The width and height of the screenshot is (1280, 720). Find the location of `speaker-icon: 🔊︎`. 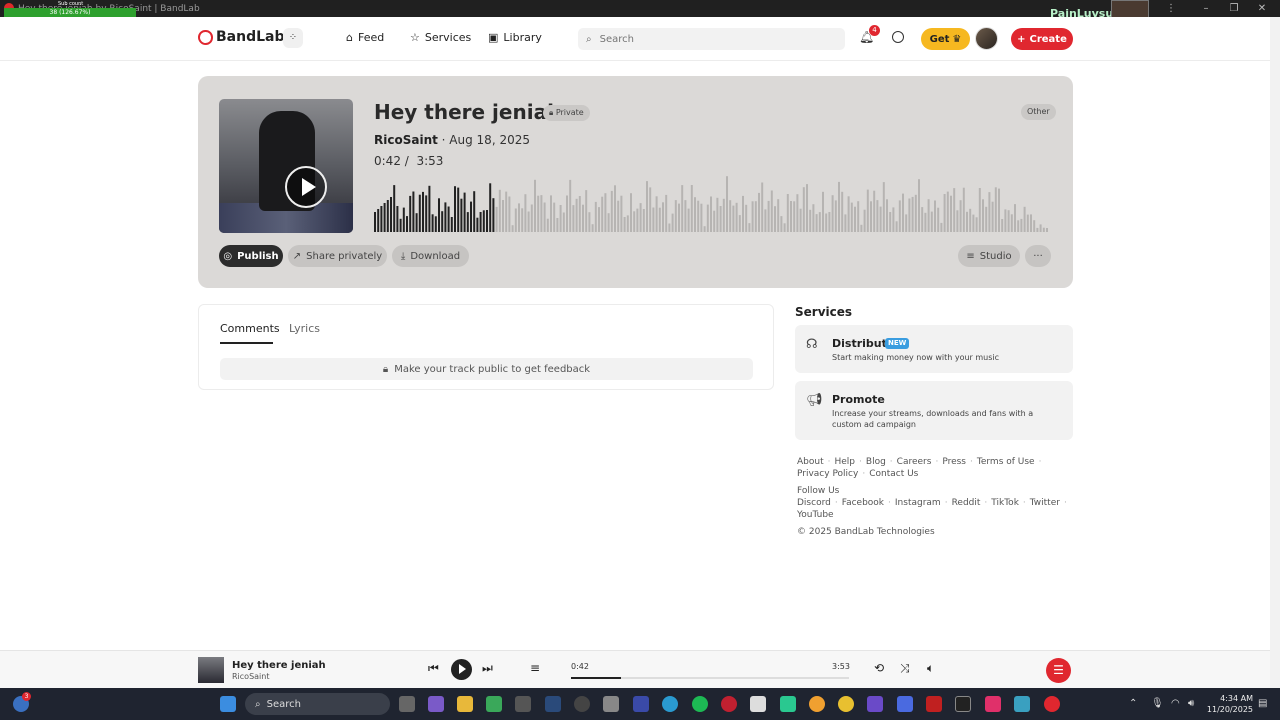

speaker-icon: 🔊︎ is located at coordinates (1191, 703).